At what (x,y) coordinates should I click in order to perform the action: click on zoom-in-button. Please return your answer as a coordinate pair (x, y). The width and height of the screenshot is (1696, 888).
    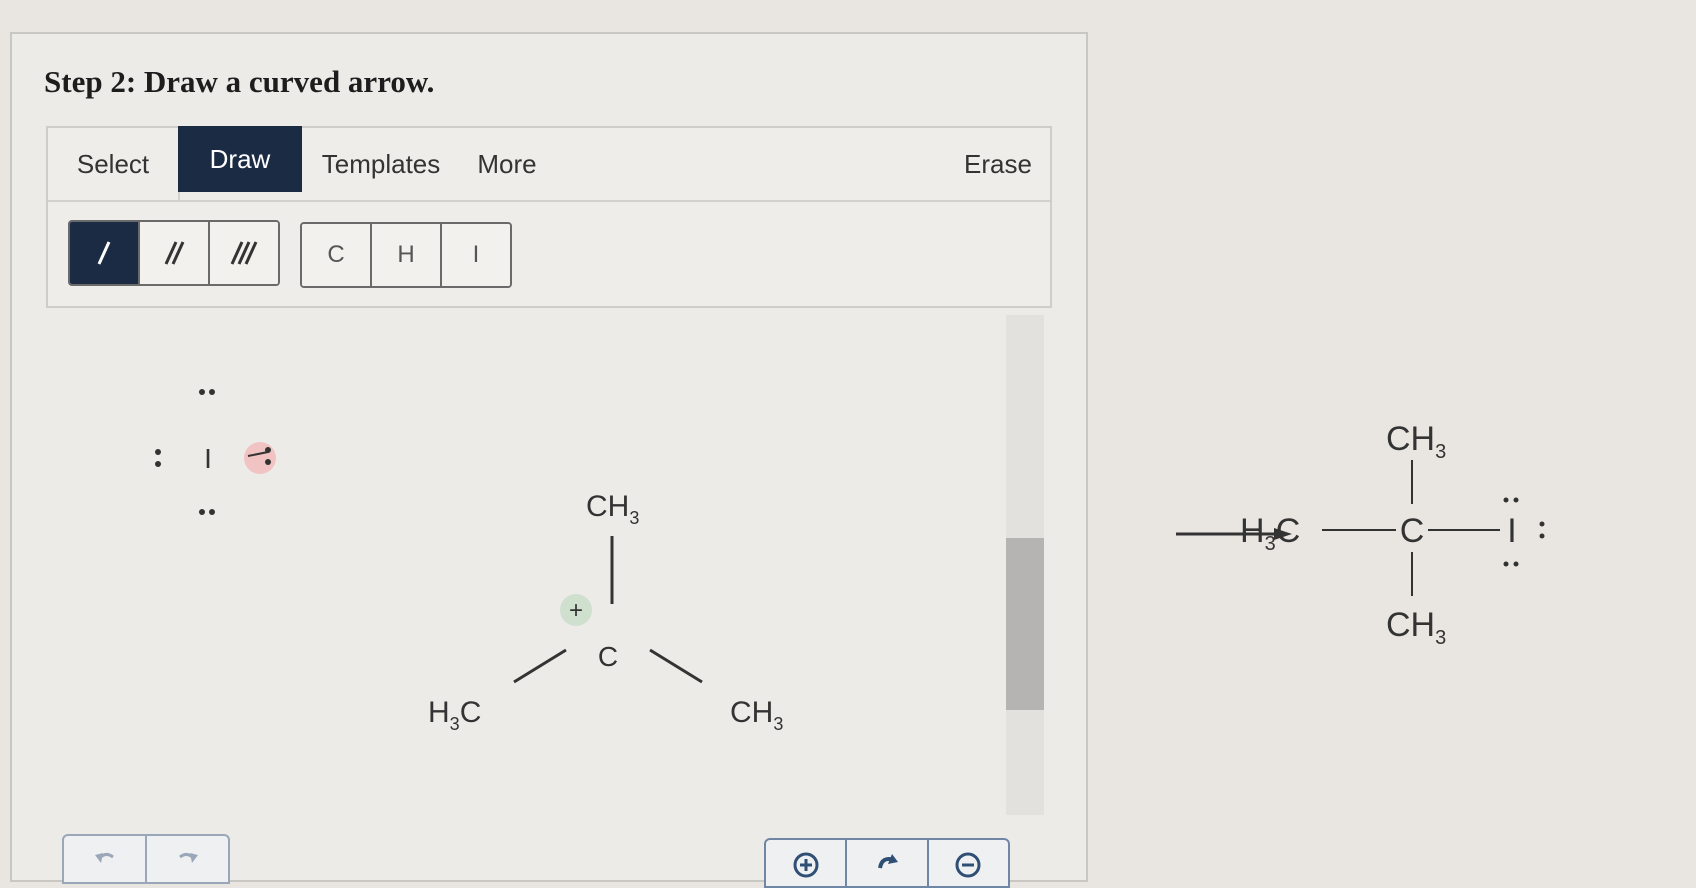
    Looking at the image, I should click on (807, 863).